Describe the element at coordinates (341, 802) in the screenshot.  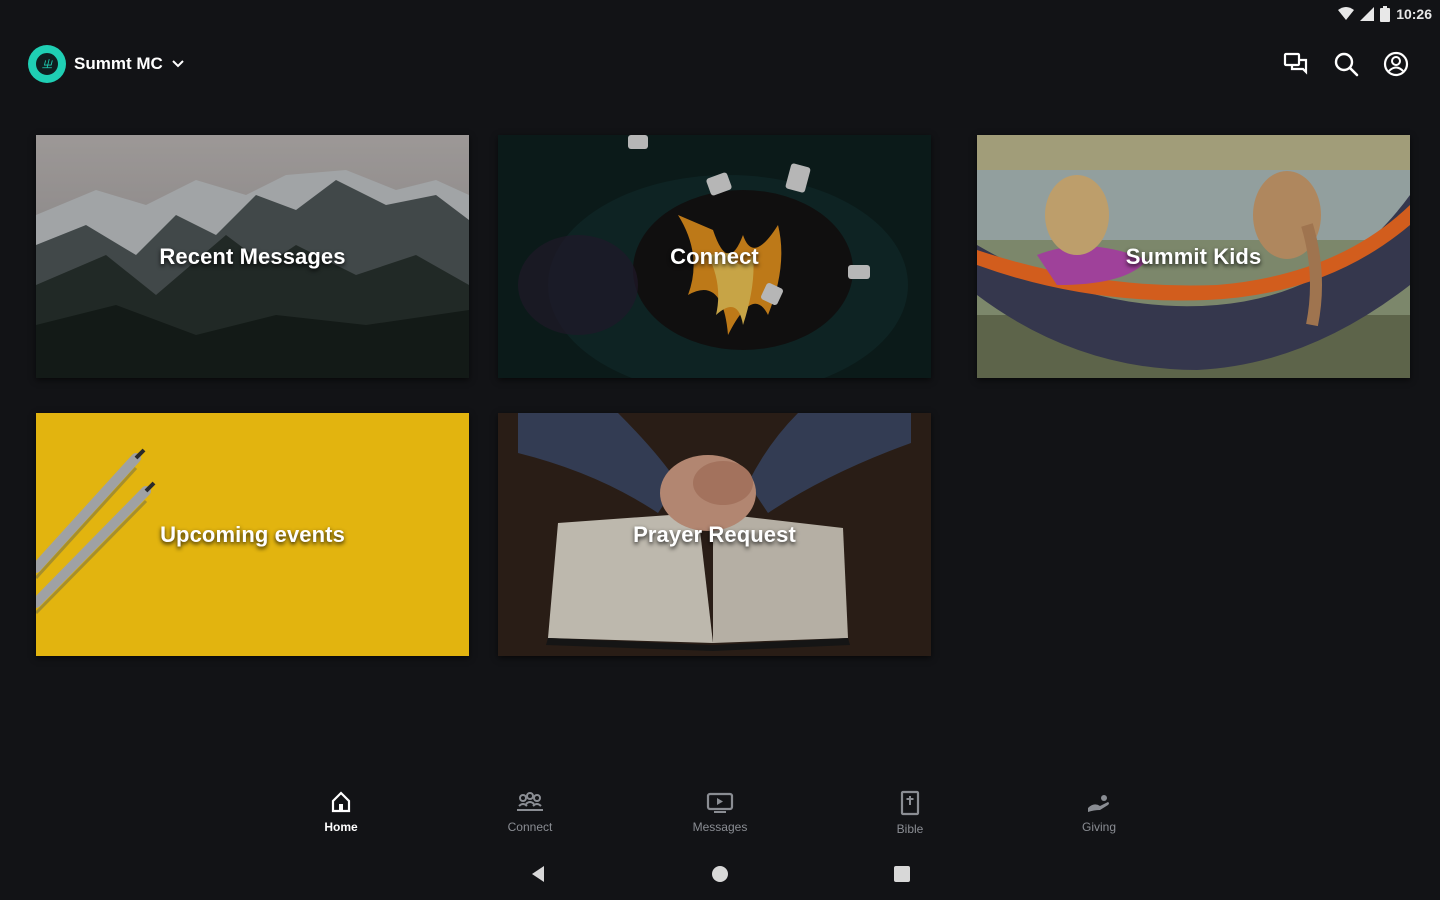
I see `home-icon` at that location.